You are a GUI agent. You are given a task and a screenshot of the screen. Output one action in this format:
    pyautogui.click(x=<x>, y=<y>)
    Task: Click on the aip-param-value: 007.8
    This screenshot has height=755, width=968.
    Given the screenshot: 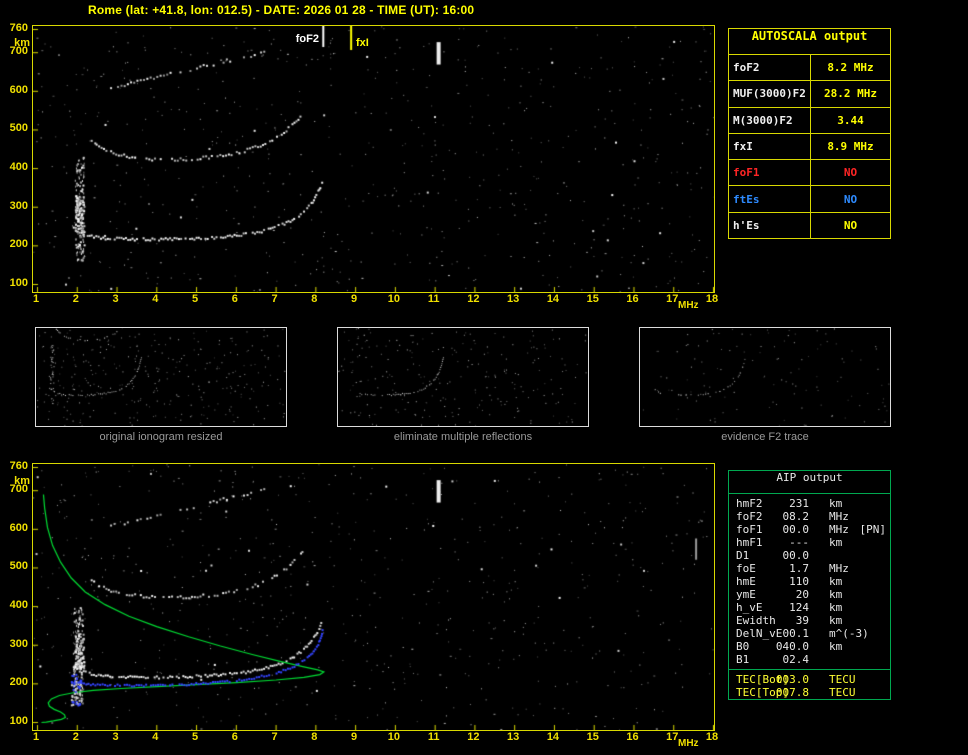 What is the action you would take?
    pyautogui.click(x=792, y=692)
    